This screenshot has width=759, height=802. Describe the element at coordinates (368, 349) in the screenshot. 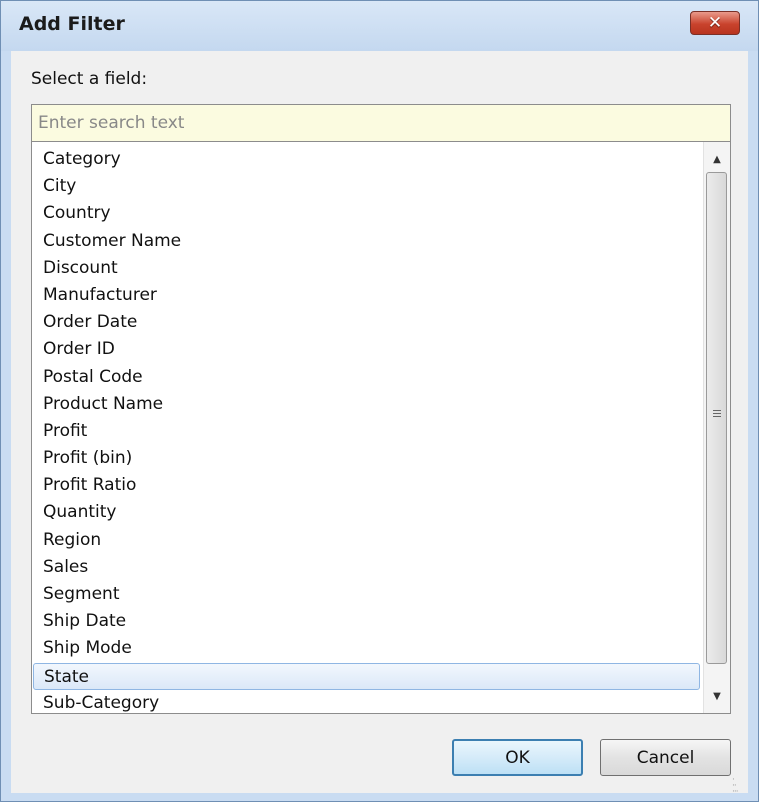

I see `list-item: Order ID` at that location.